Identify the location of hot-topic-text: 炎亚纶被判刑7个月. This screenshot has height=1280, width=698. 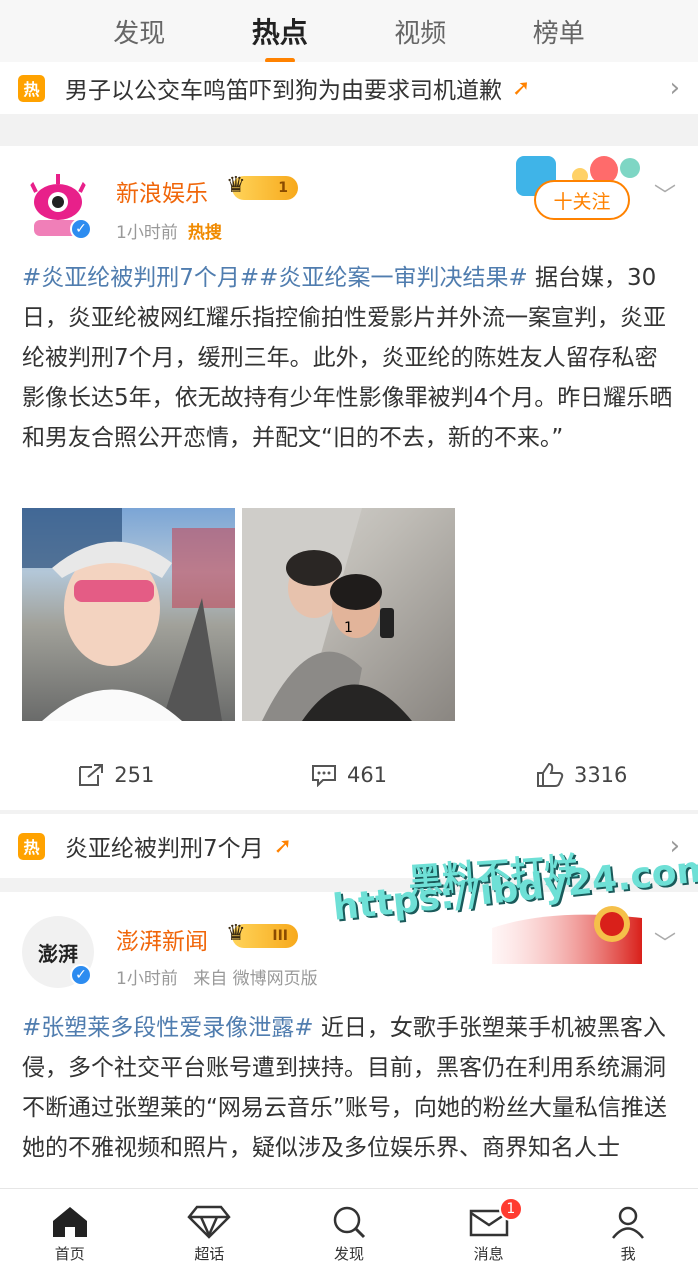
(164, 849).